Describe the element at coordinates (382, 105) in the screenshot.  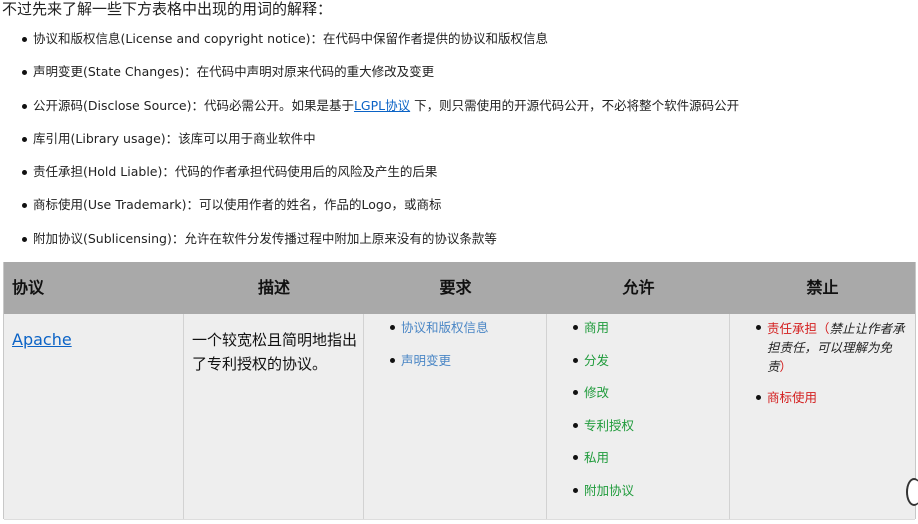
I see `lgpl-link: LGPL协议` at that location.